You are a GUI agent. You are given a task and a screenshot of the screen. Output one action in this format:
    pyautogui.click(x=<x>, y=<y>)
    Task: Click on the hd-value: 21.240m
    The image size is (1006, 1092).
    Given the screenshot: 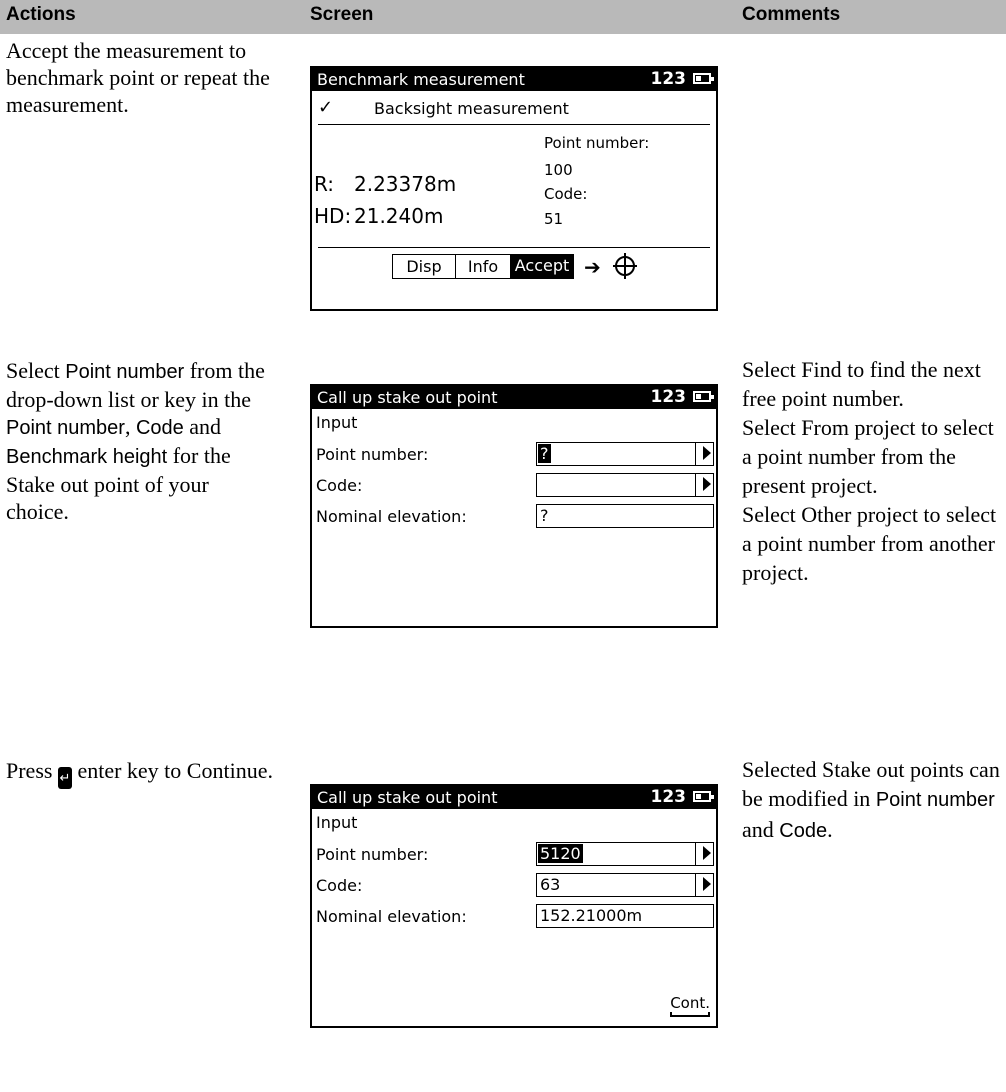 What is the action you would take?
    pyautogui.click(x=399, y=216)
    